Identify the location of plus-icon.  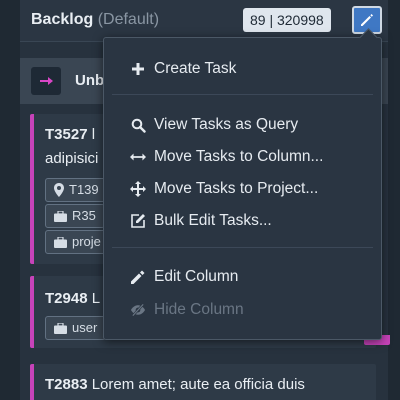
(138, 69).